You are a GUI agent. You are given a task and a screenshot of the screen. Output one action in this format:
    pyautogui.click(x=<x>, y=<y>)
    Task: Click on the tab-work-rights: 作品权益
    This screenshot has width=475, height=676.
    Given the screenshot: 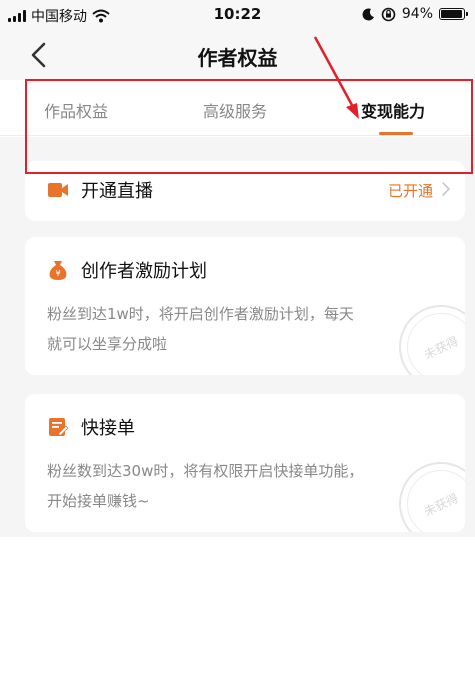 What is the action you would take?
    pyautogui.click(x=76, y=110)
    